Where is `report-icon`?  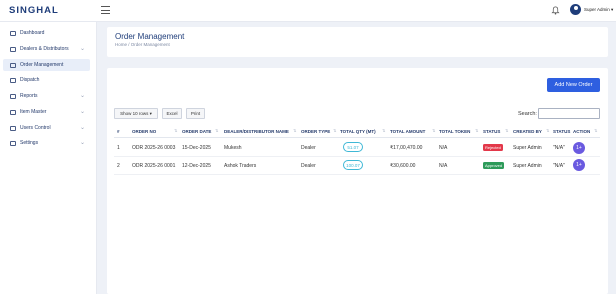 report-icon is located at coordinates (13, 96).